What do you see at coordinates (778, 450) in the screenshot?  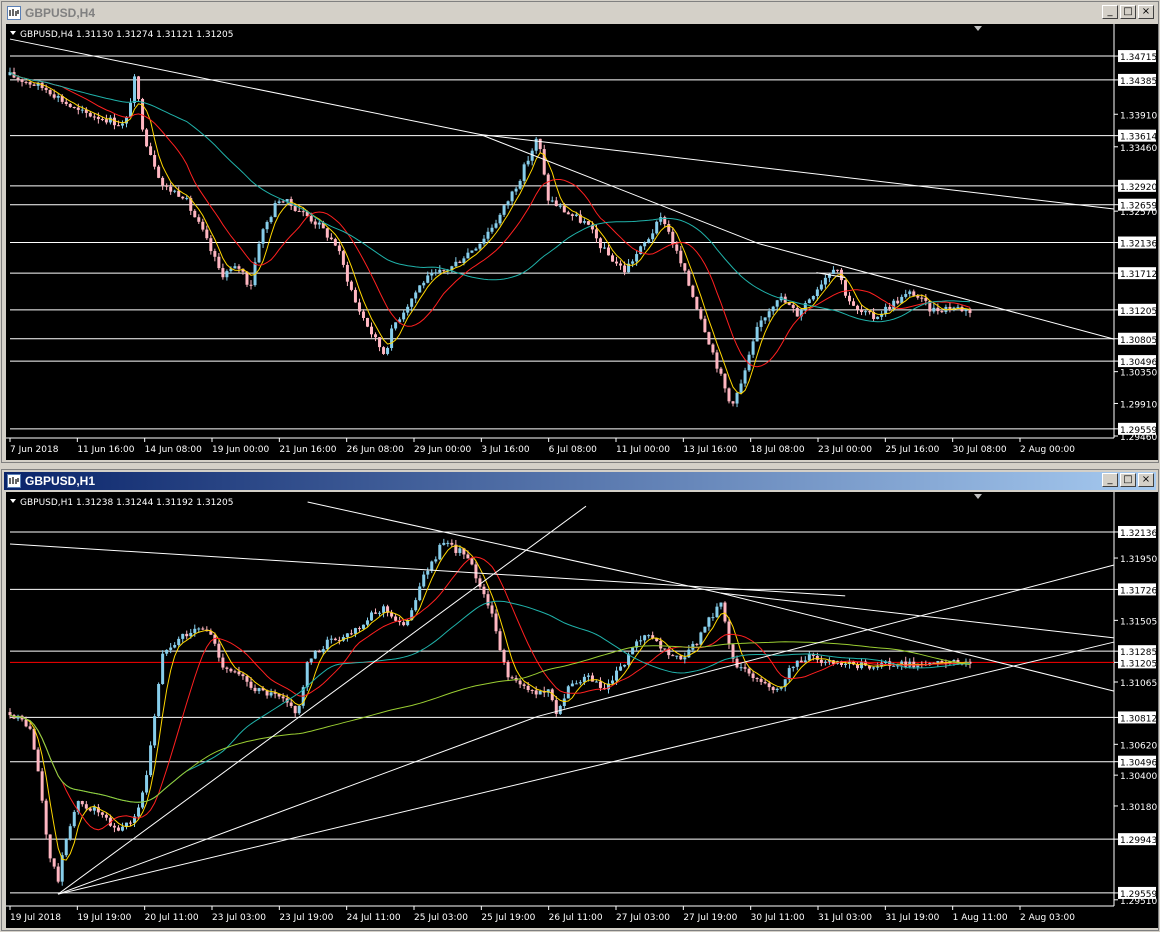 I see `time-tick-label: 18 Jul 08:00` at bounding box center [778, 450].